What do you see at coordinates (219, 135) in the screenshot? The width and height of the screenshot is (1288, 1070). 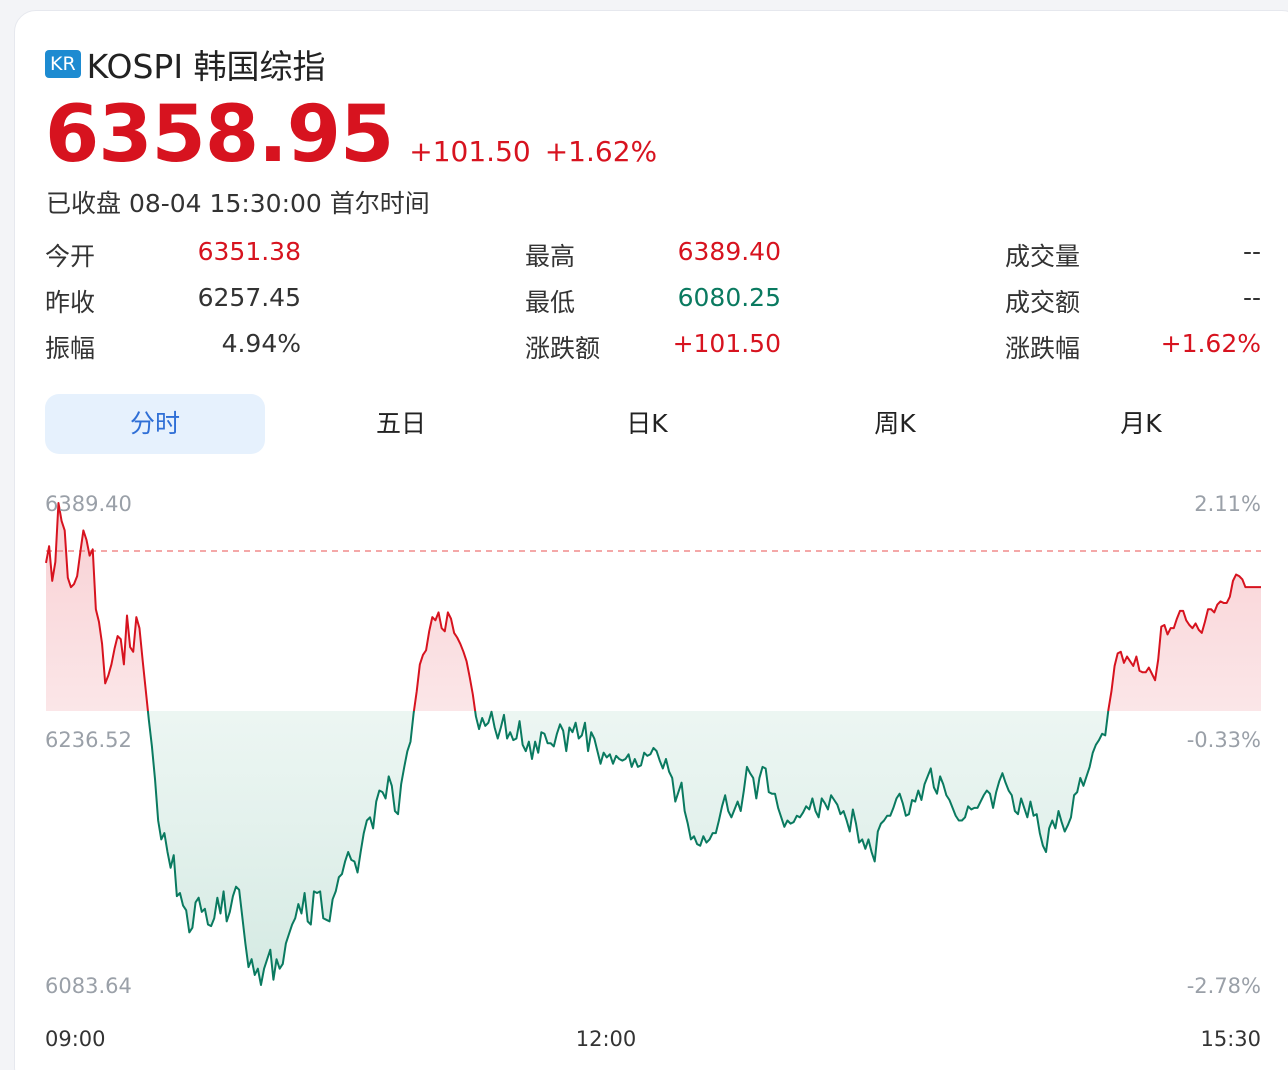 I see `last-price: 6358.95` at bounding box center [219, 135].